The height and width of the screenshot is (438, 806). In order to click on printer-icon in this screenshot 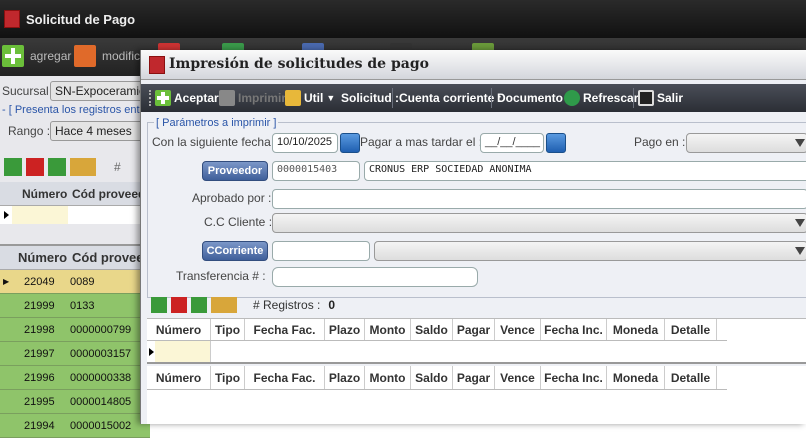, I will do `click(227, 98)`.